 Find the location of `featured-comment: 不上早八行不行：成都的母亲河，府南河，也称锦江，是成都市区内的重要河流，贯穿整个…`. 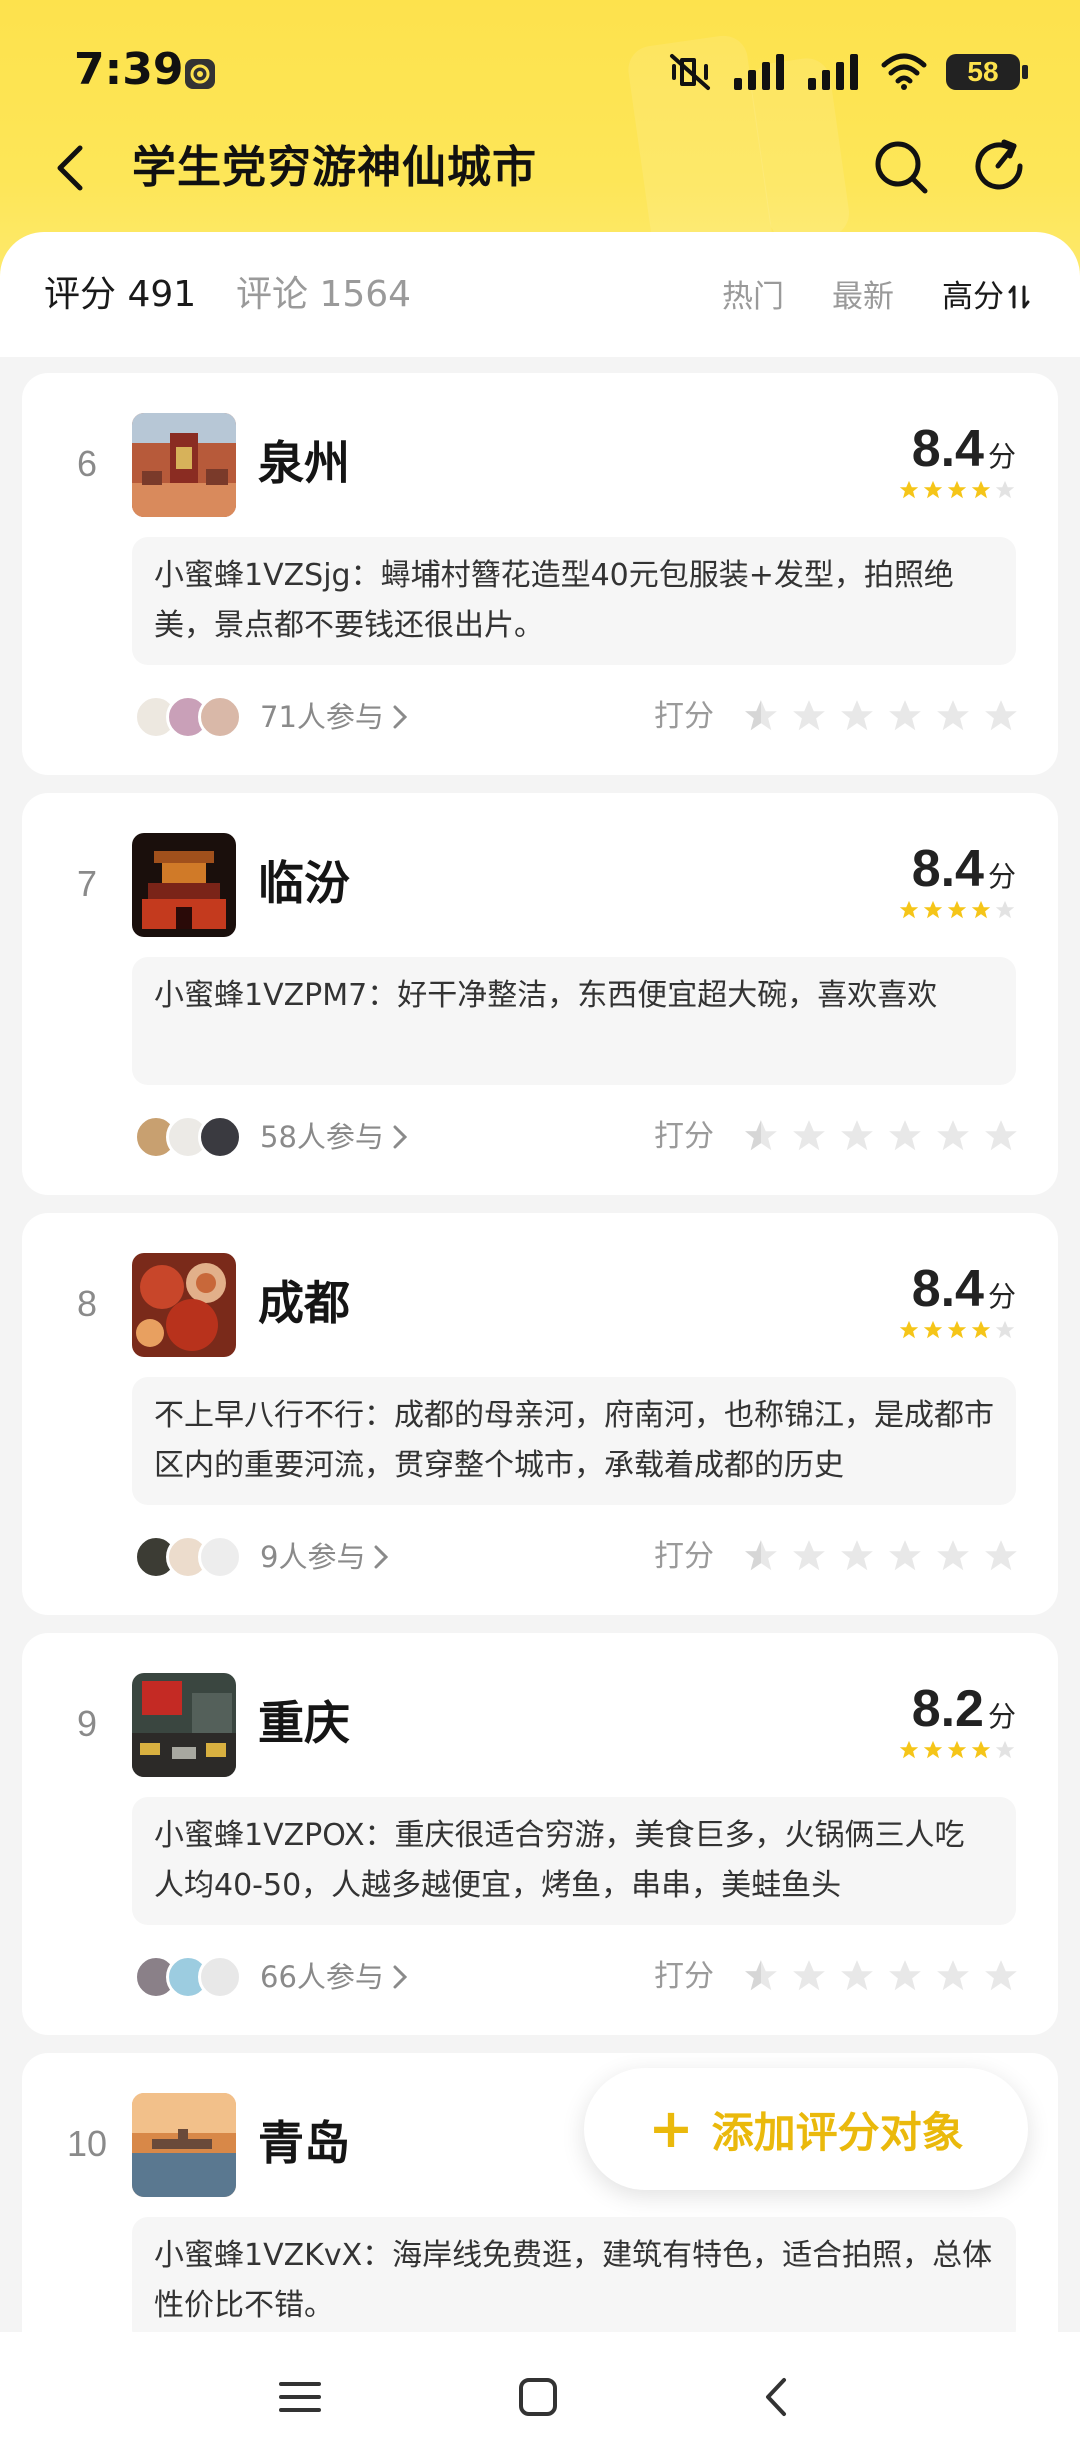

featured-comment: 不上早八行不行：成都的母亲河，府南河，也称锦江，是成都市区内的重要河流，贯穿整个… is located at coordinates (574, 1441).